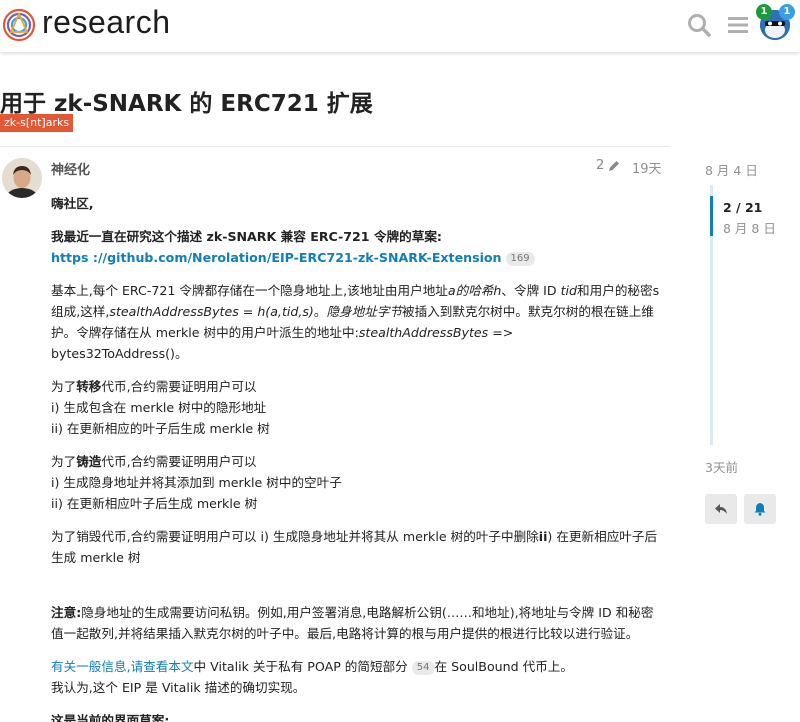  Describe the element at coordinates (423, 668) in the screenshot. I see `link-click-count-2: 54` at that location.